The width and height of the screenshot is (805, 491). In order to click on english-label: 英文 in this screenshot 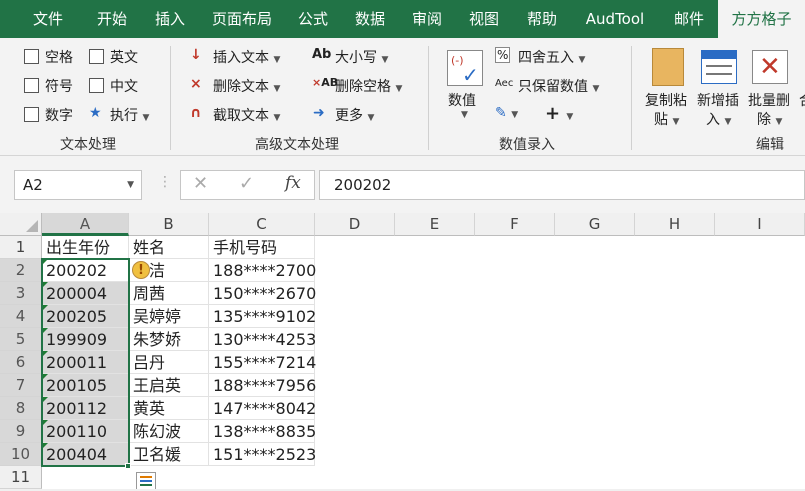, I will do `click(124, 58)`.